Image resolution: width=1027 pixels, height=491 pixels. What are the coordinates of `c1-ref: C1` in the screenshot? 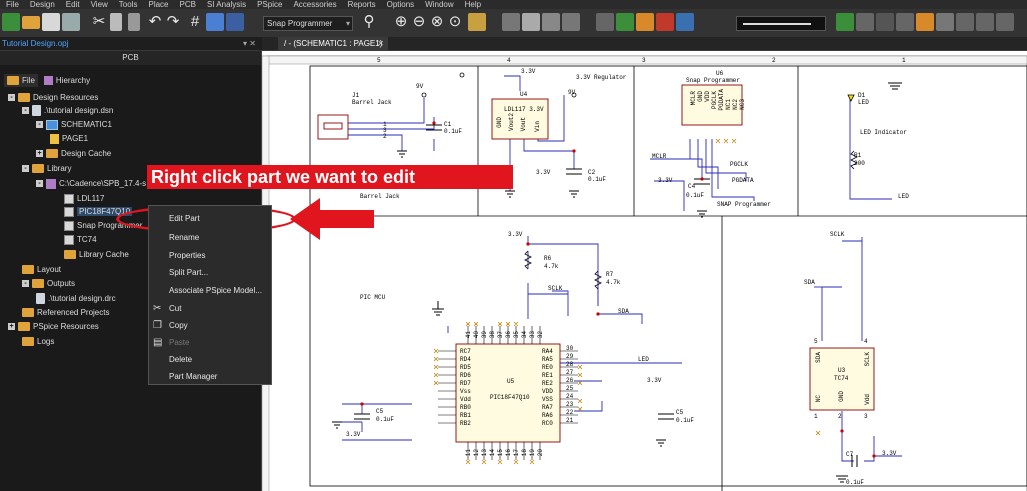 It's located at (448, 124).